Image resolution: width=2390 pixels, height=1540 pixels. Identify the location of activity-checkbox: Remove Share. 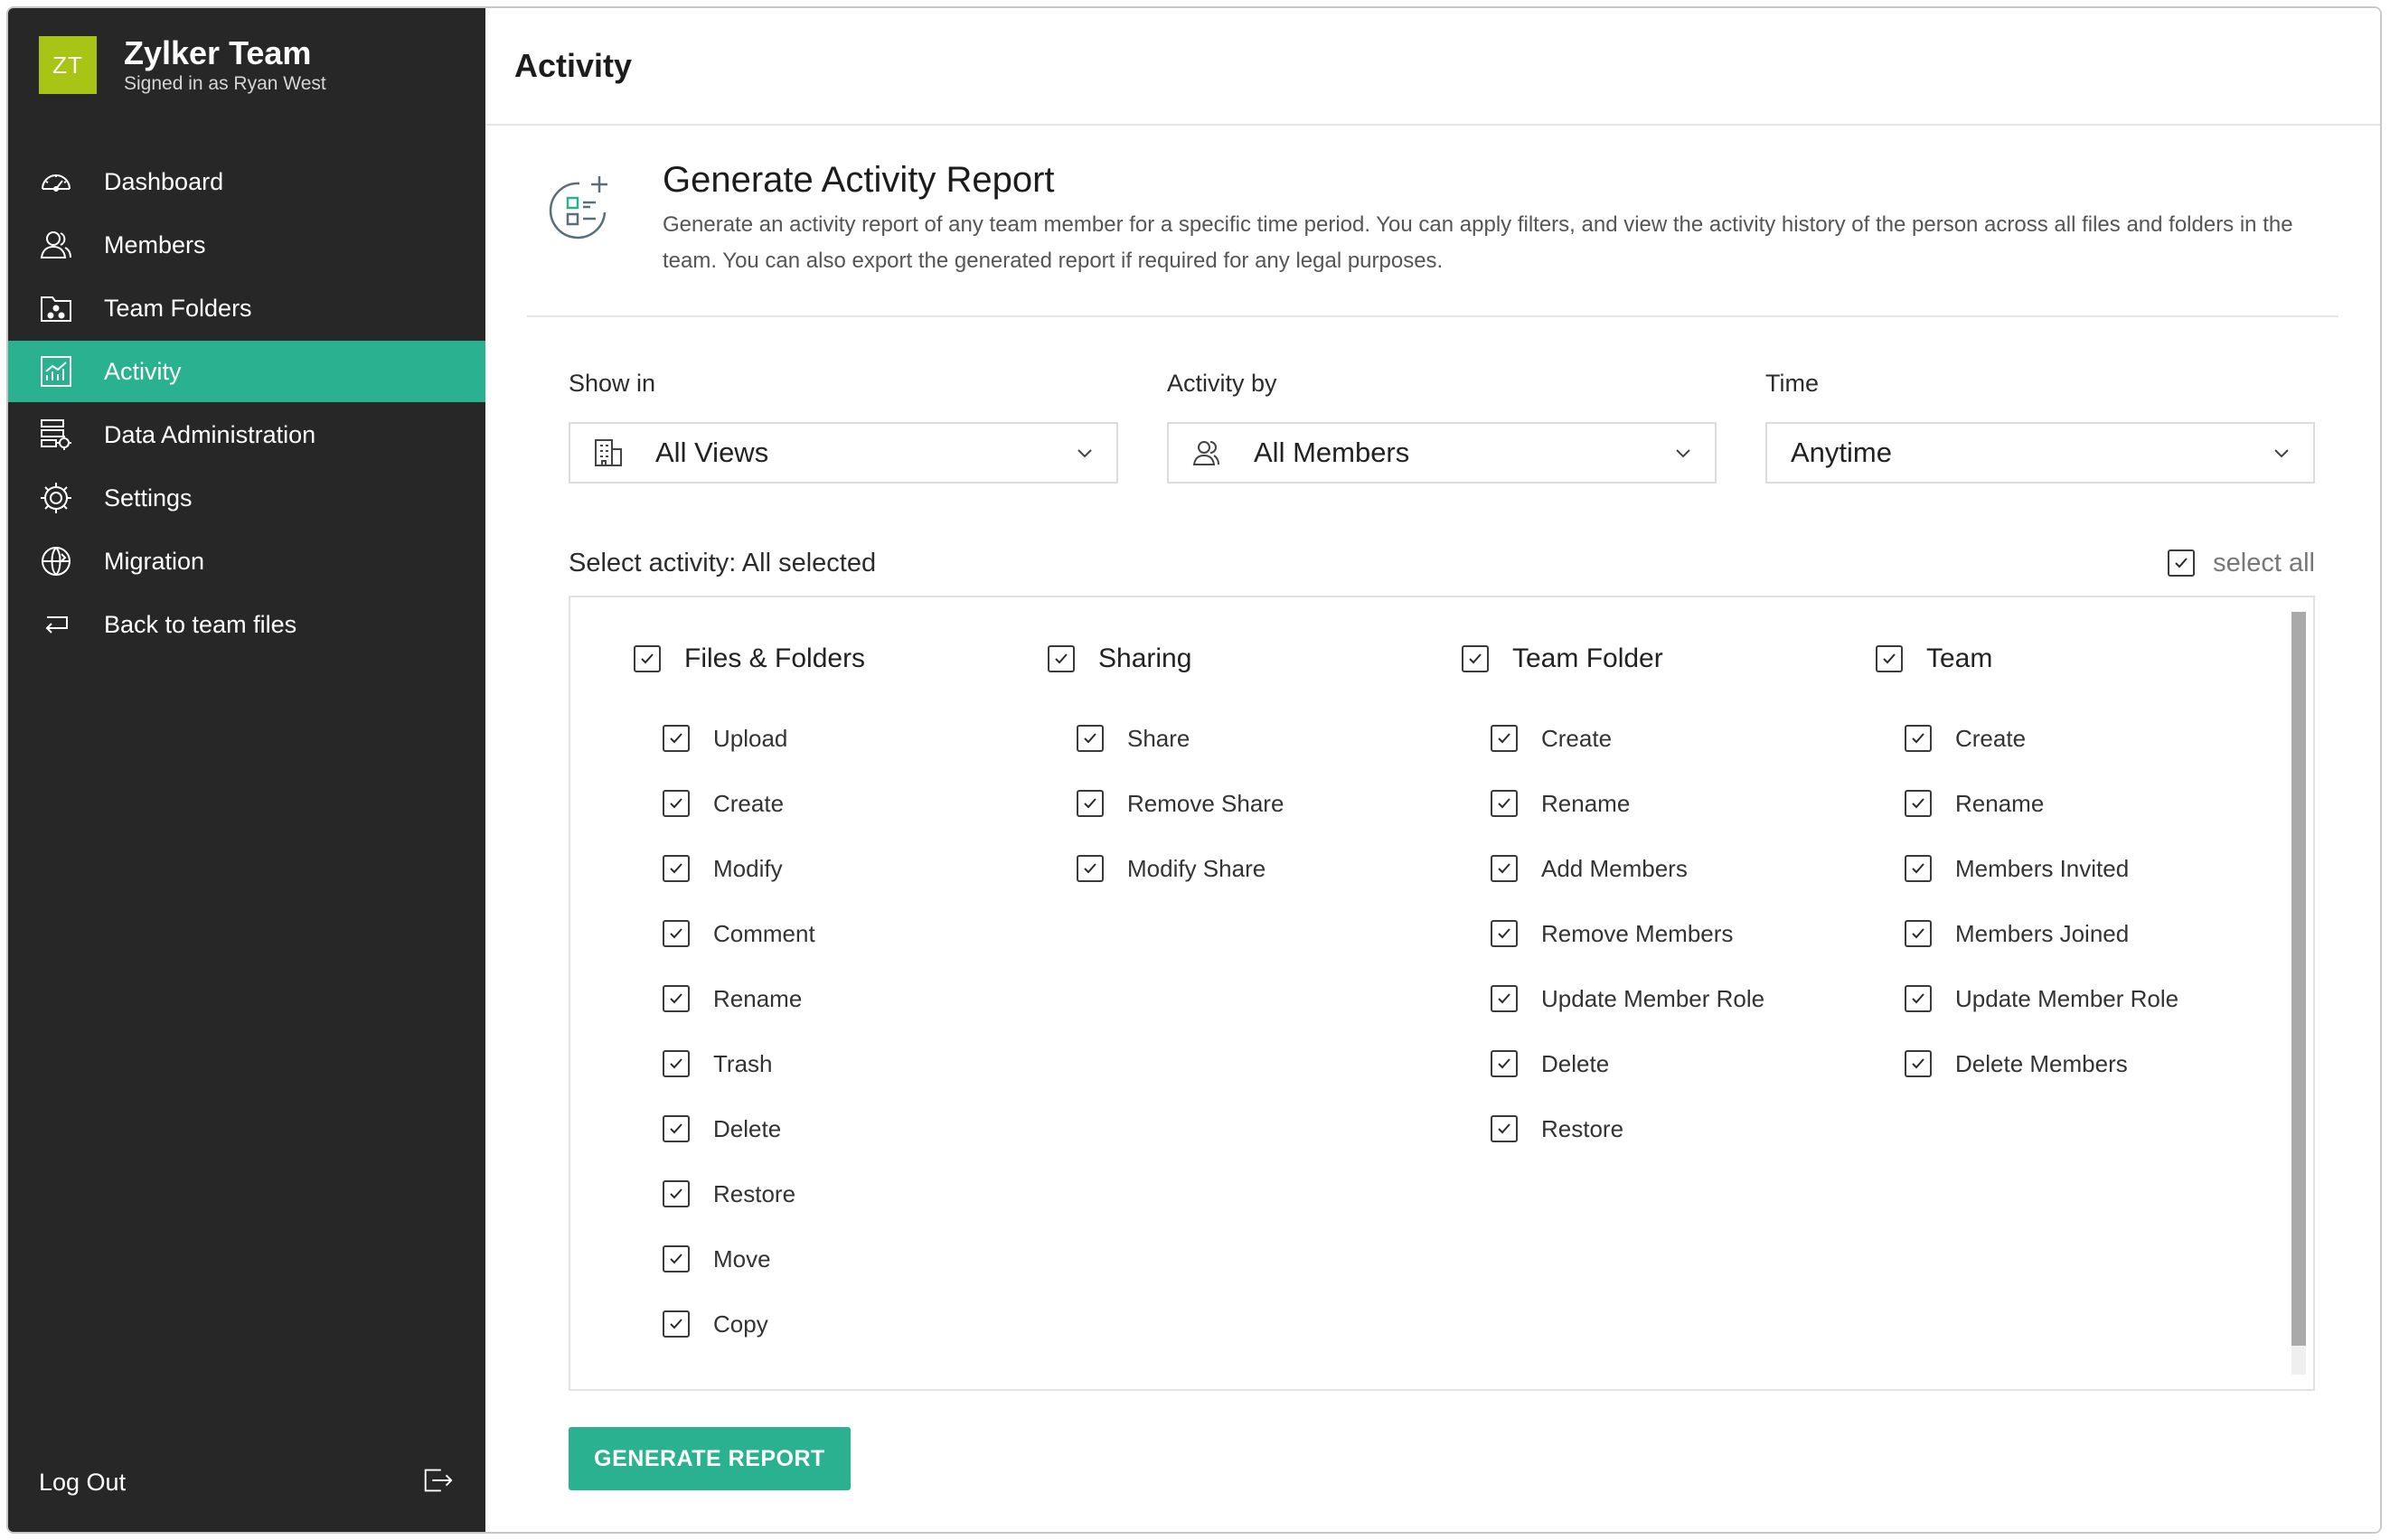
(1261, 803).